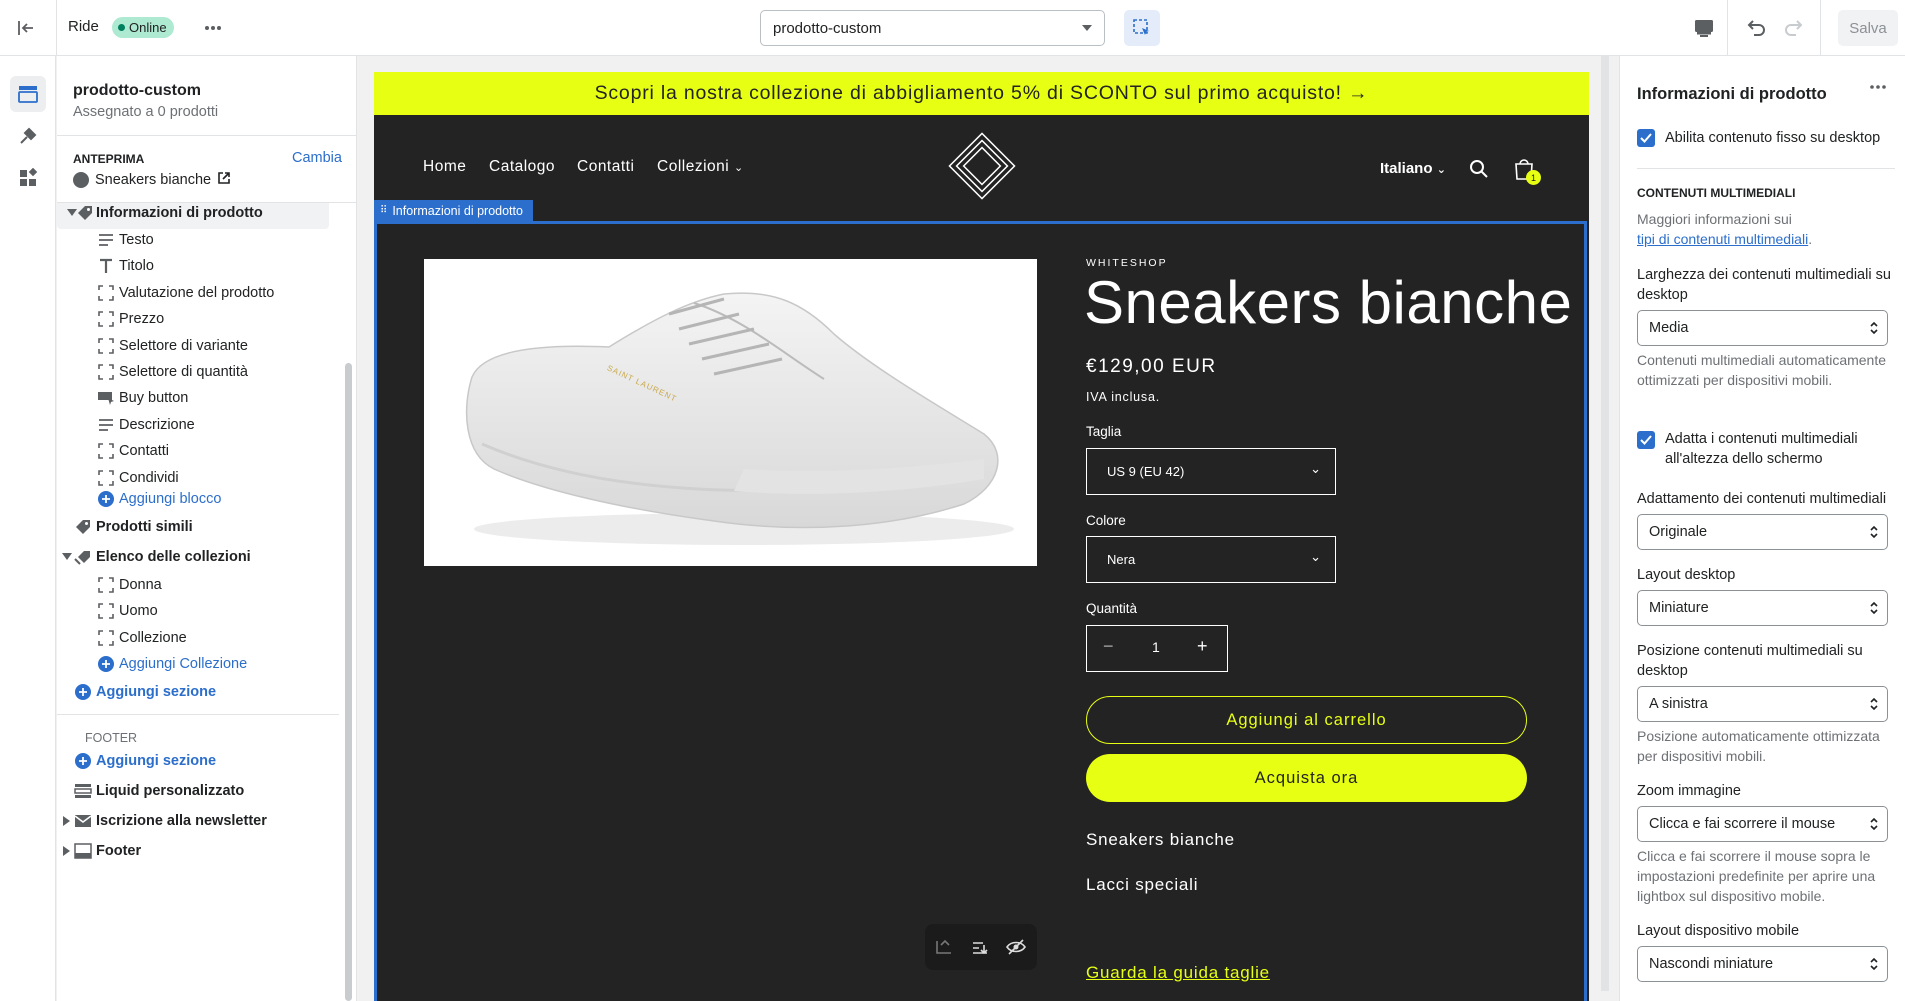  I want to click on language-selector: Italiano ⌄, so click(1413, 168).